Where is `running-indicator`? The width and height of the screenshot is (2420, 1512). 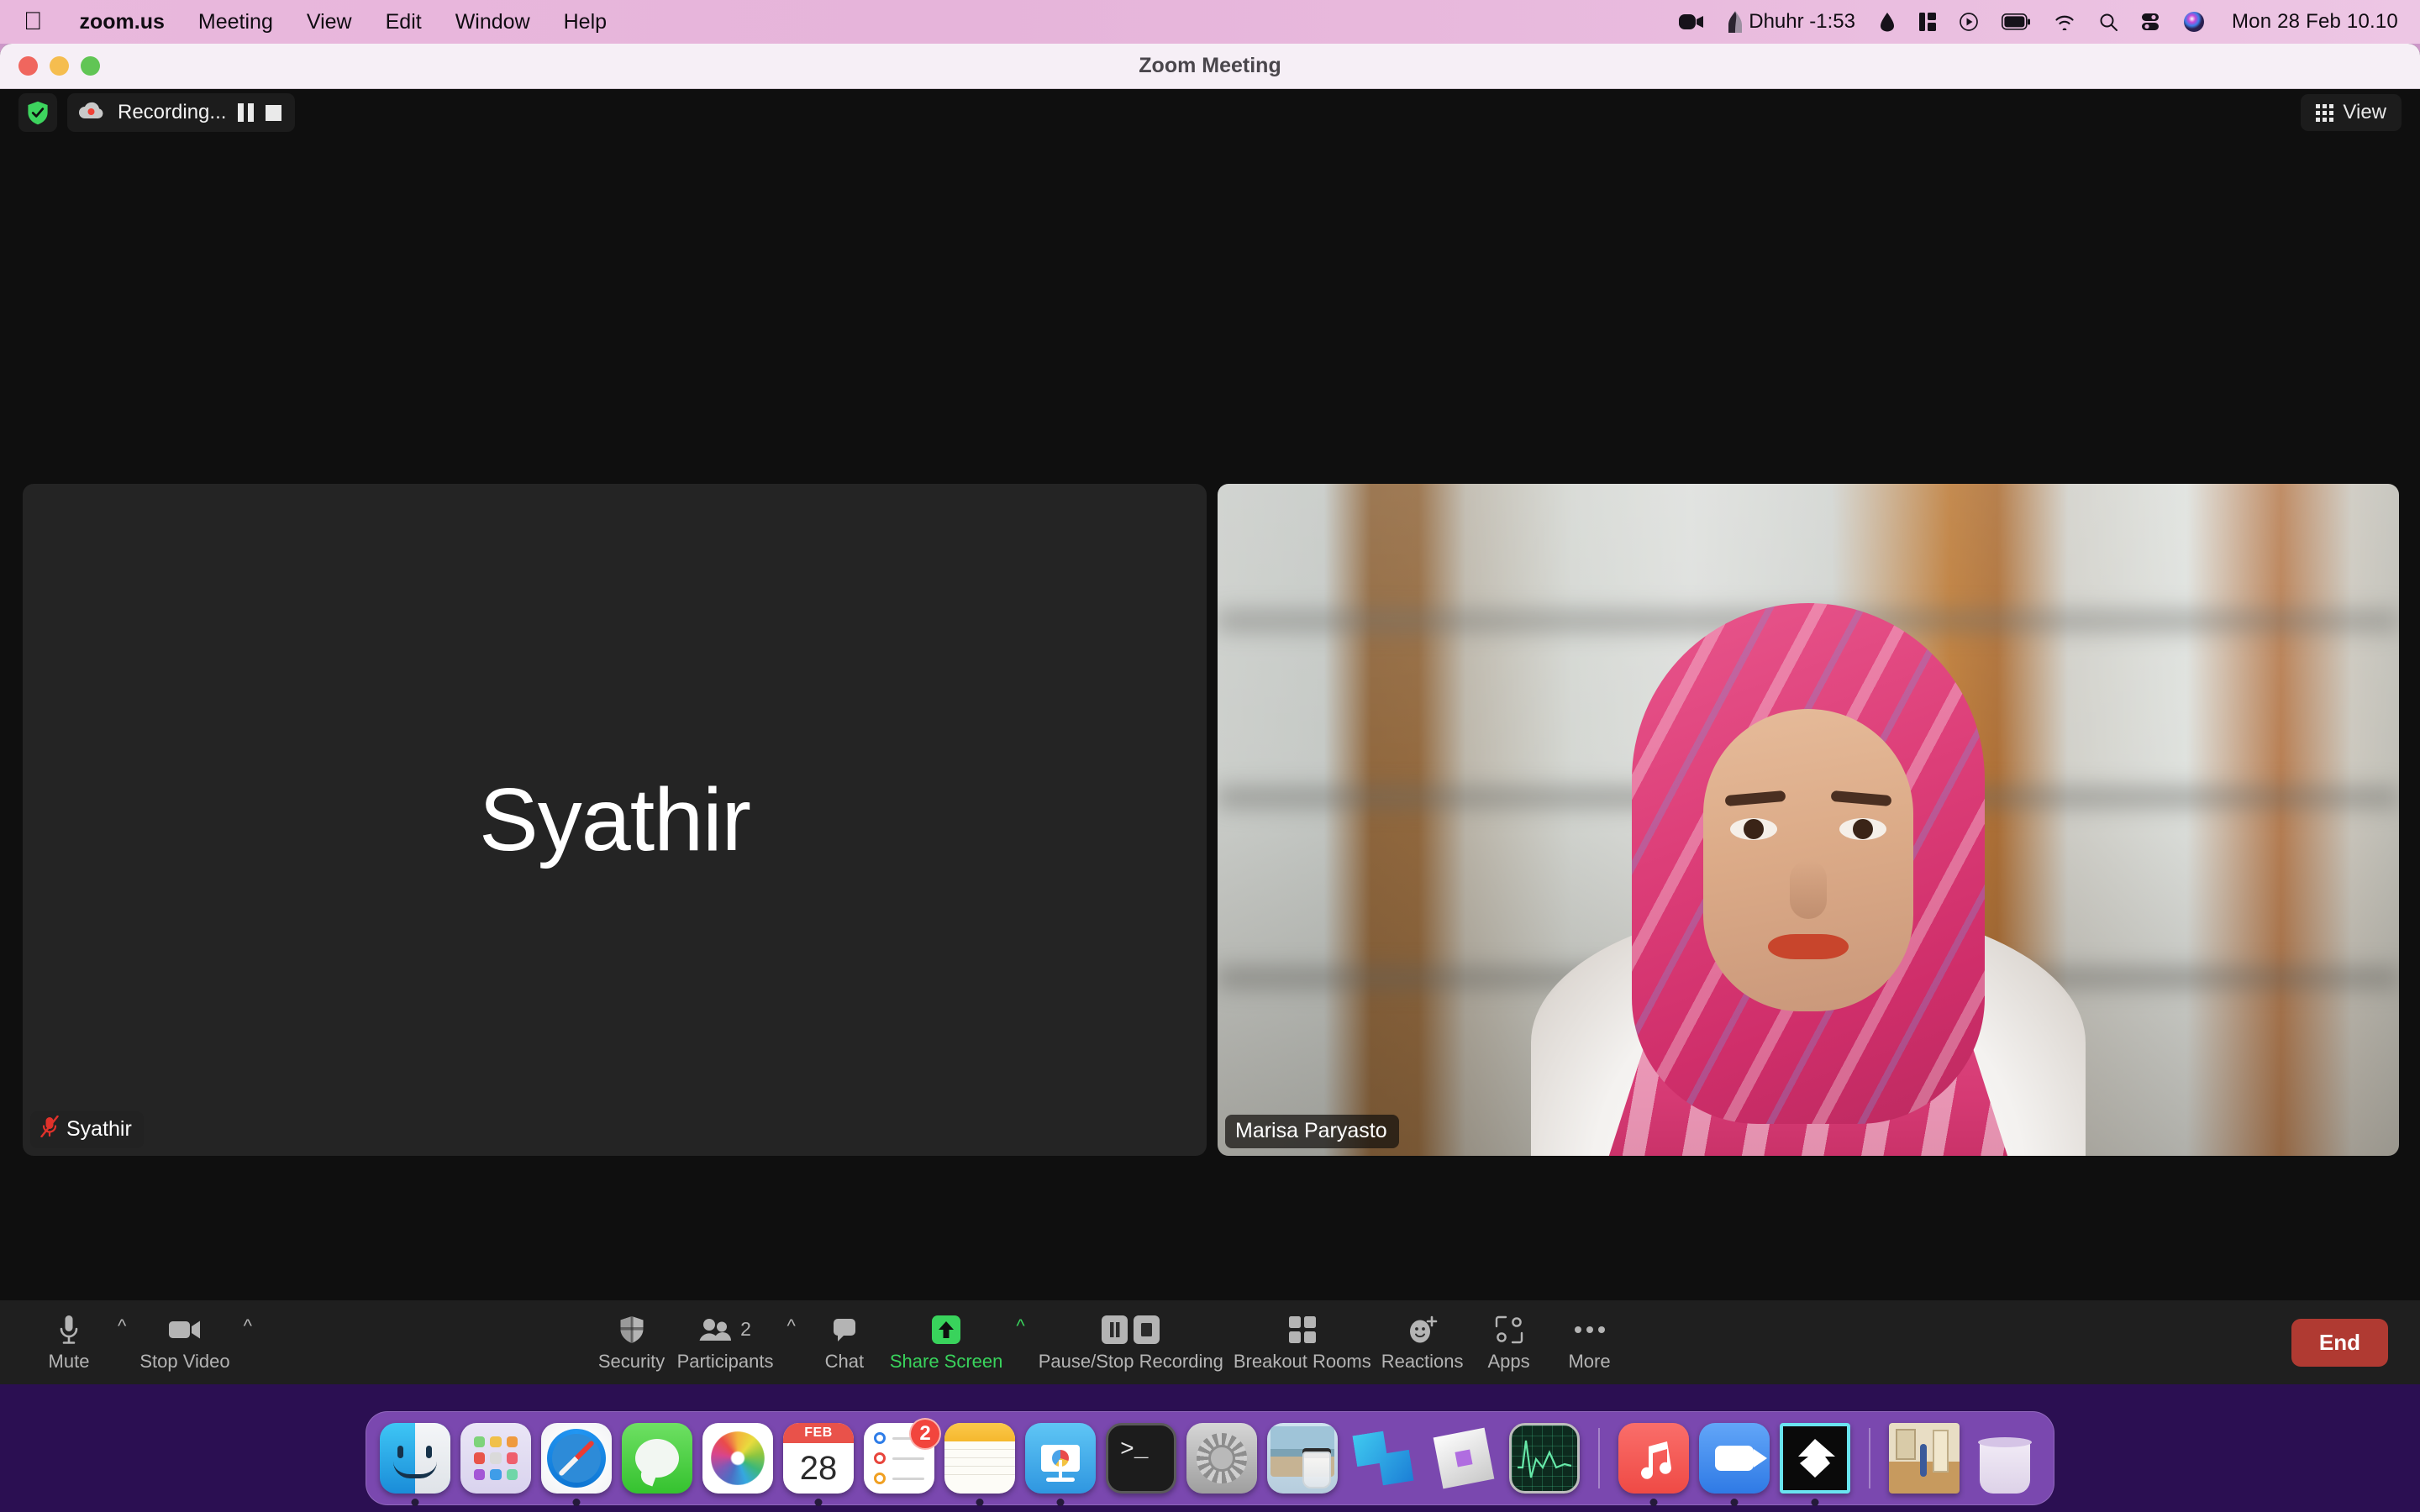
running-indicator is located at coordinates (818, 1502).